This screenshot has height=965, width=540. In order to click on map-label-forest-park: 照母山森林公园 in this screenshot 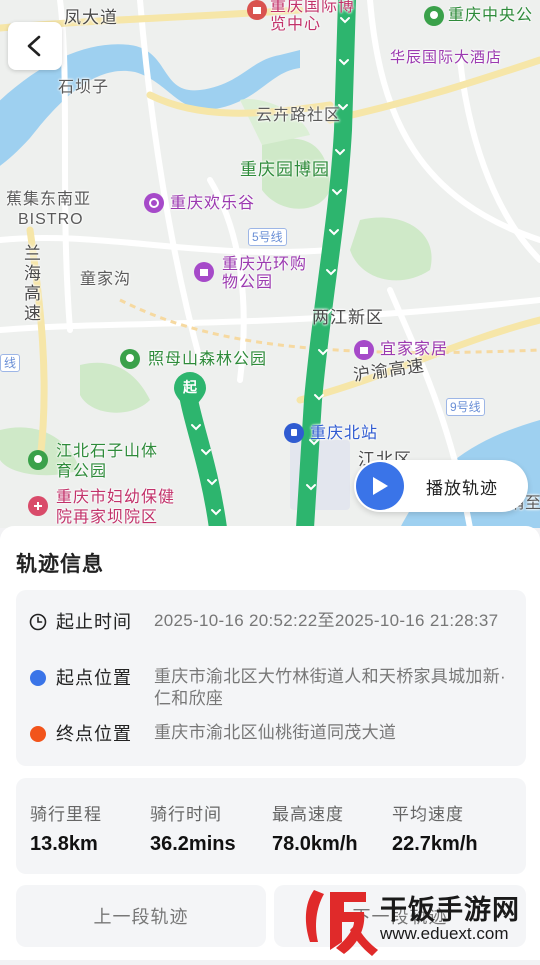, I will do `click(208, 359)`.